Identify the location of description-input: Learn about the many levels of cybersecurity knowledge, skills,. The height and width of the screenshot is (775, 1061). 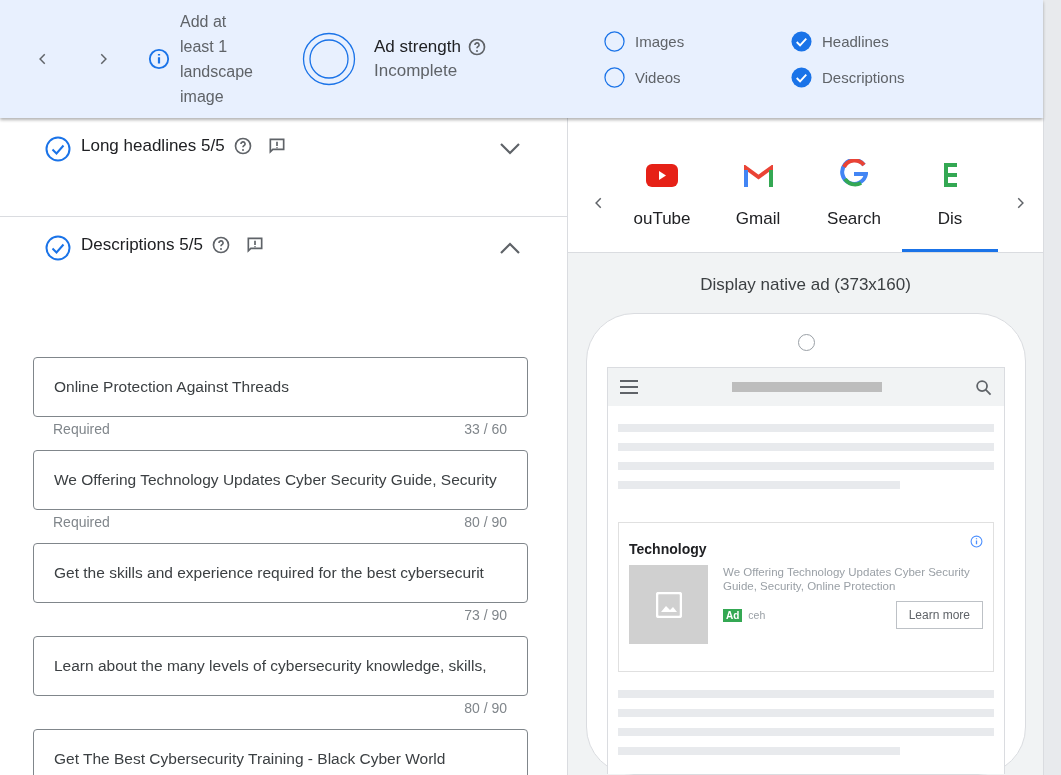
(280, 666).